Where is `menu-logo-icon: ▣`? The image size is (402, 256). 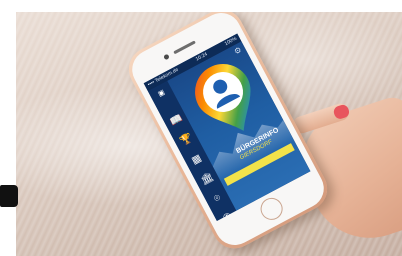
menu-logo-icon: ▣ is located at coordinates (162, 94).